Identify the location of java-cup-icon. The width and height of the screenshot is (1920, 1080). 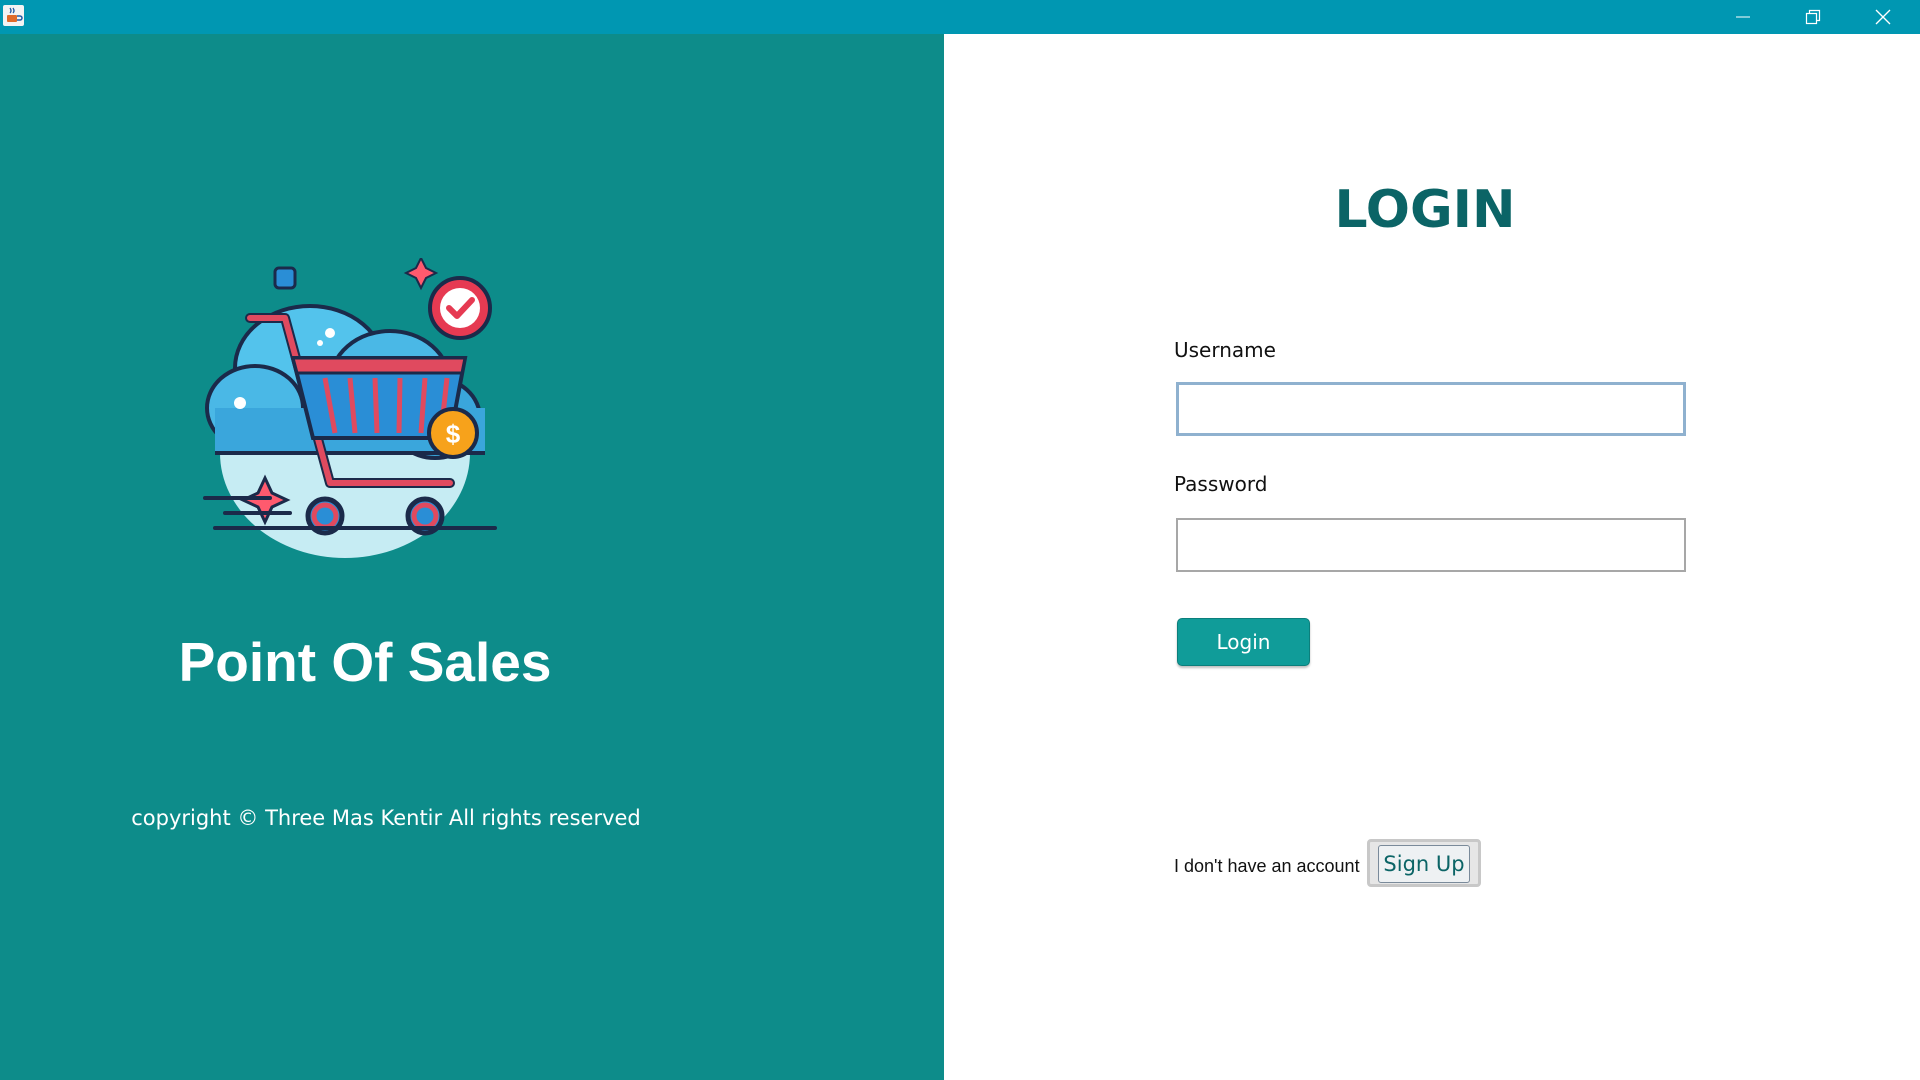
(13, 15).